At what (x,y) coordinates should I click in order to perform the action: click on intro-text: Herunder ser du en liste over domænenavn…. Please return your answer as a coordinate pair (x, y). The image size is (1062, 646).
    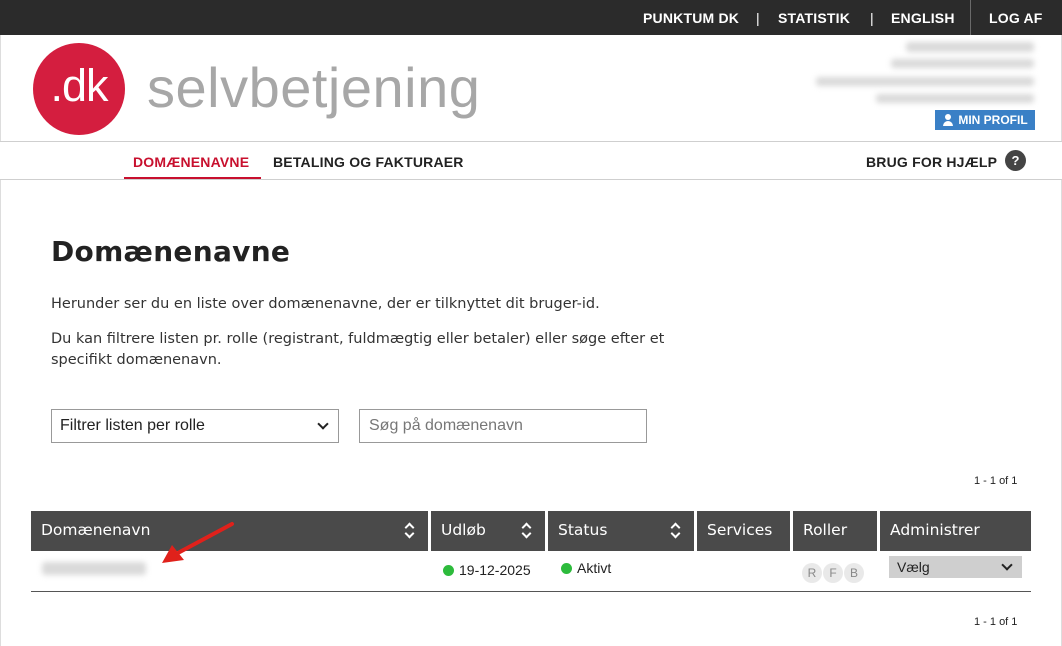
    Looking at the image, I should click on (325, 304).